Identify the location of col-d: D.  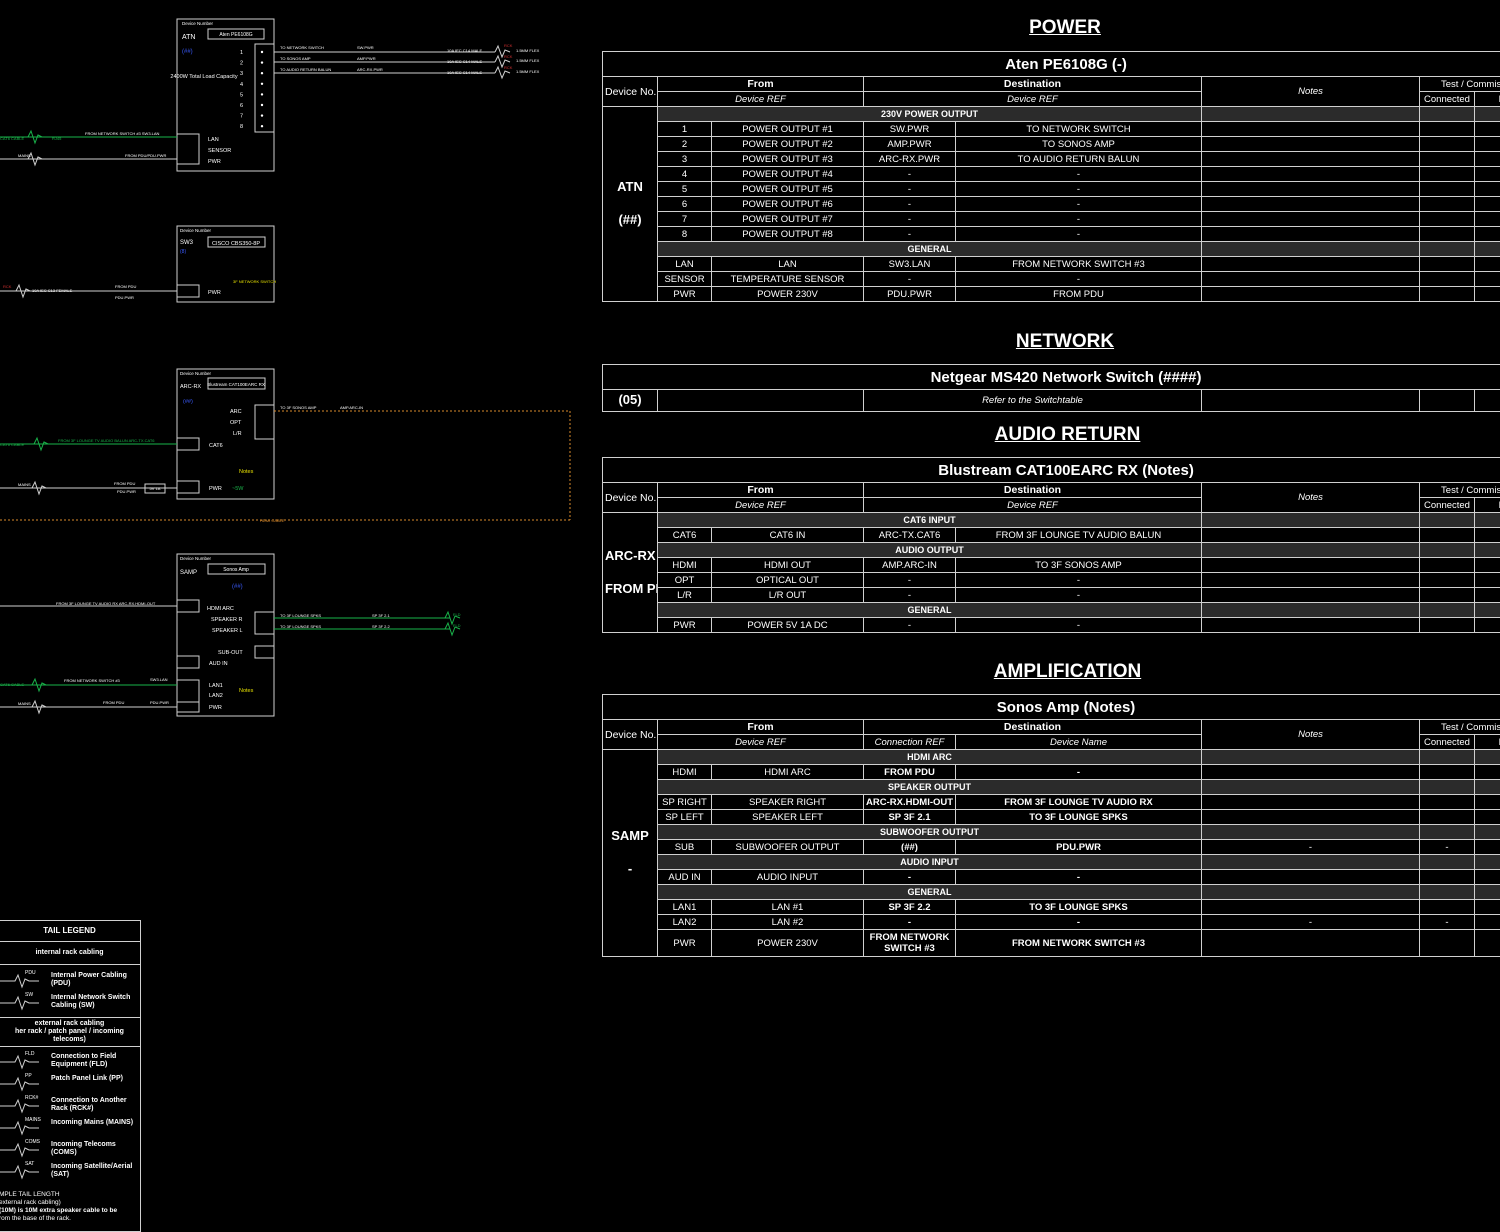
(1487, 742).